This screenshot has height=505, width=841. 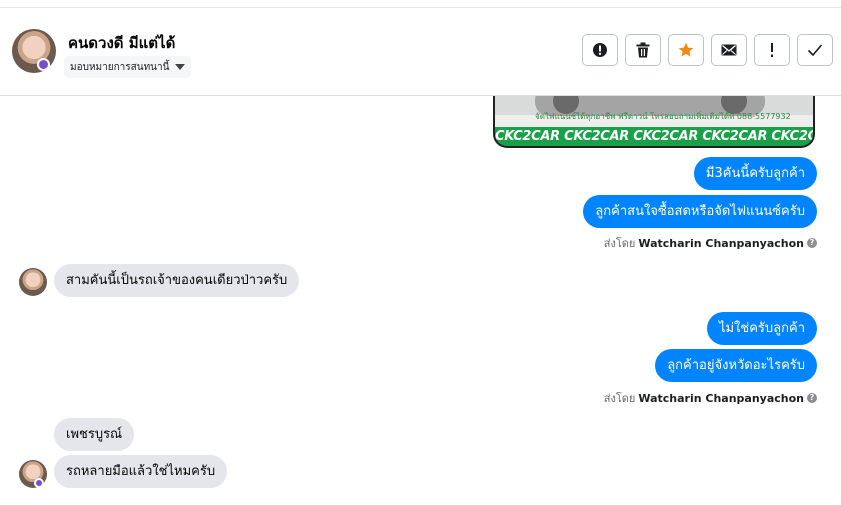 I want to click on alert-circle-icon, so click(x=600, y=50).